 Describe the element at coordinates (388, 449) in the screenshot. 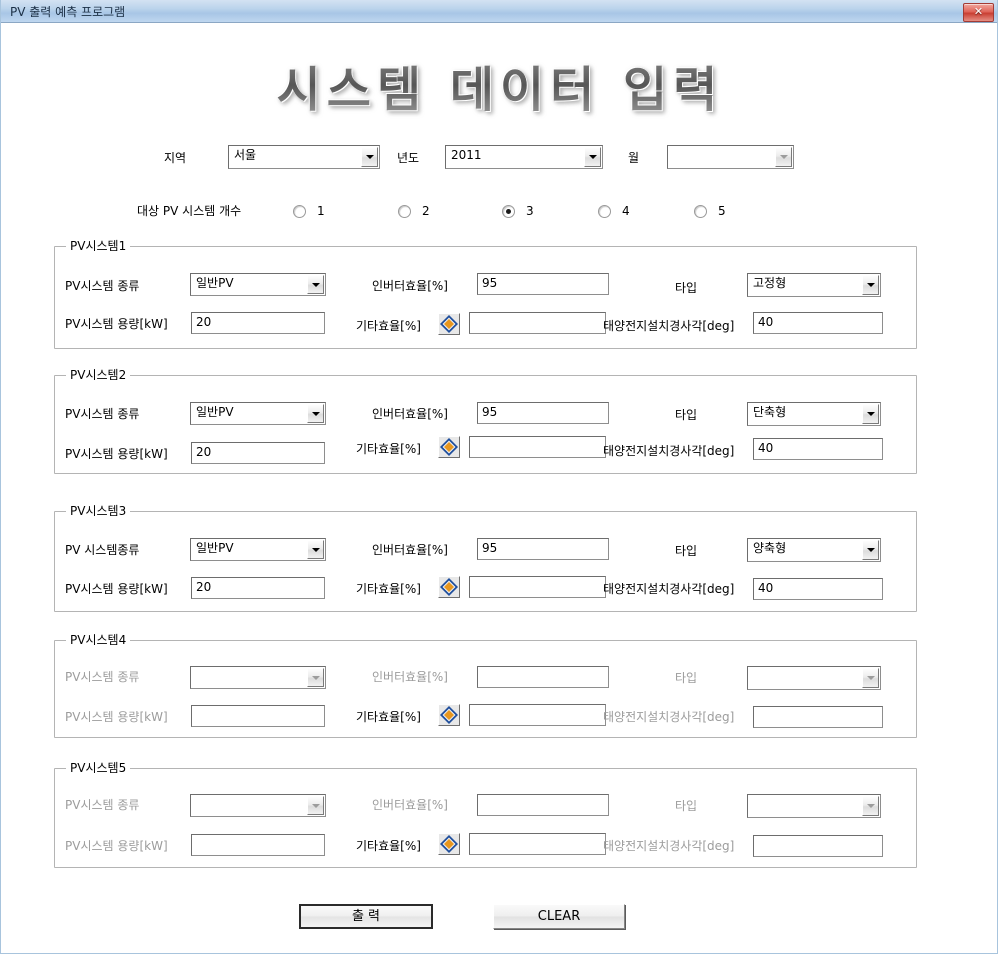

I see `other-eff-label-2: 기타효율[%]` at that location.